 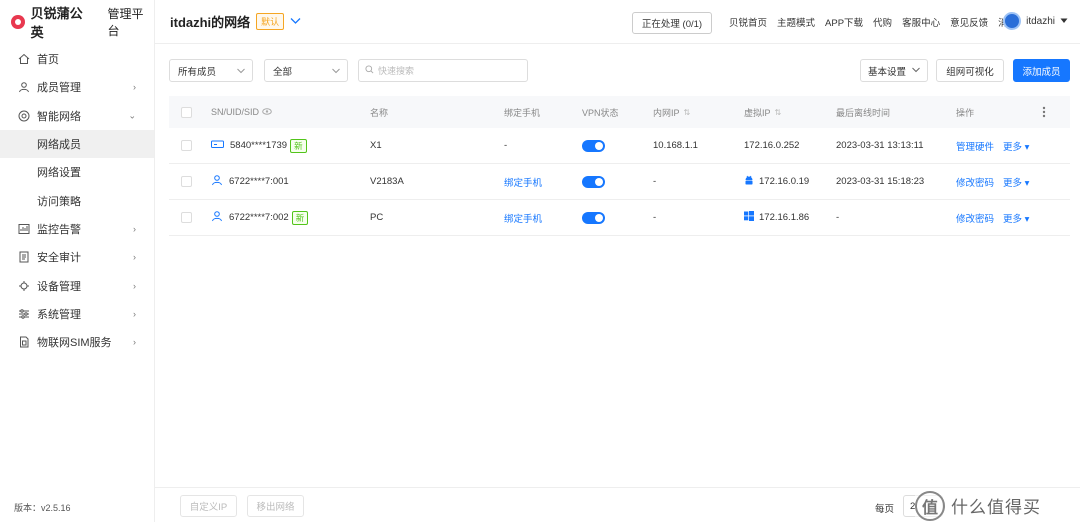 I want to click on user-menu: itdazhi, so click(x=1035, y=21).